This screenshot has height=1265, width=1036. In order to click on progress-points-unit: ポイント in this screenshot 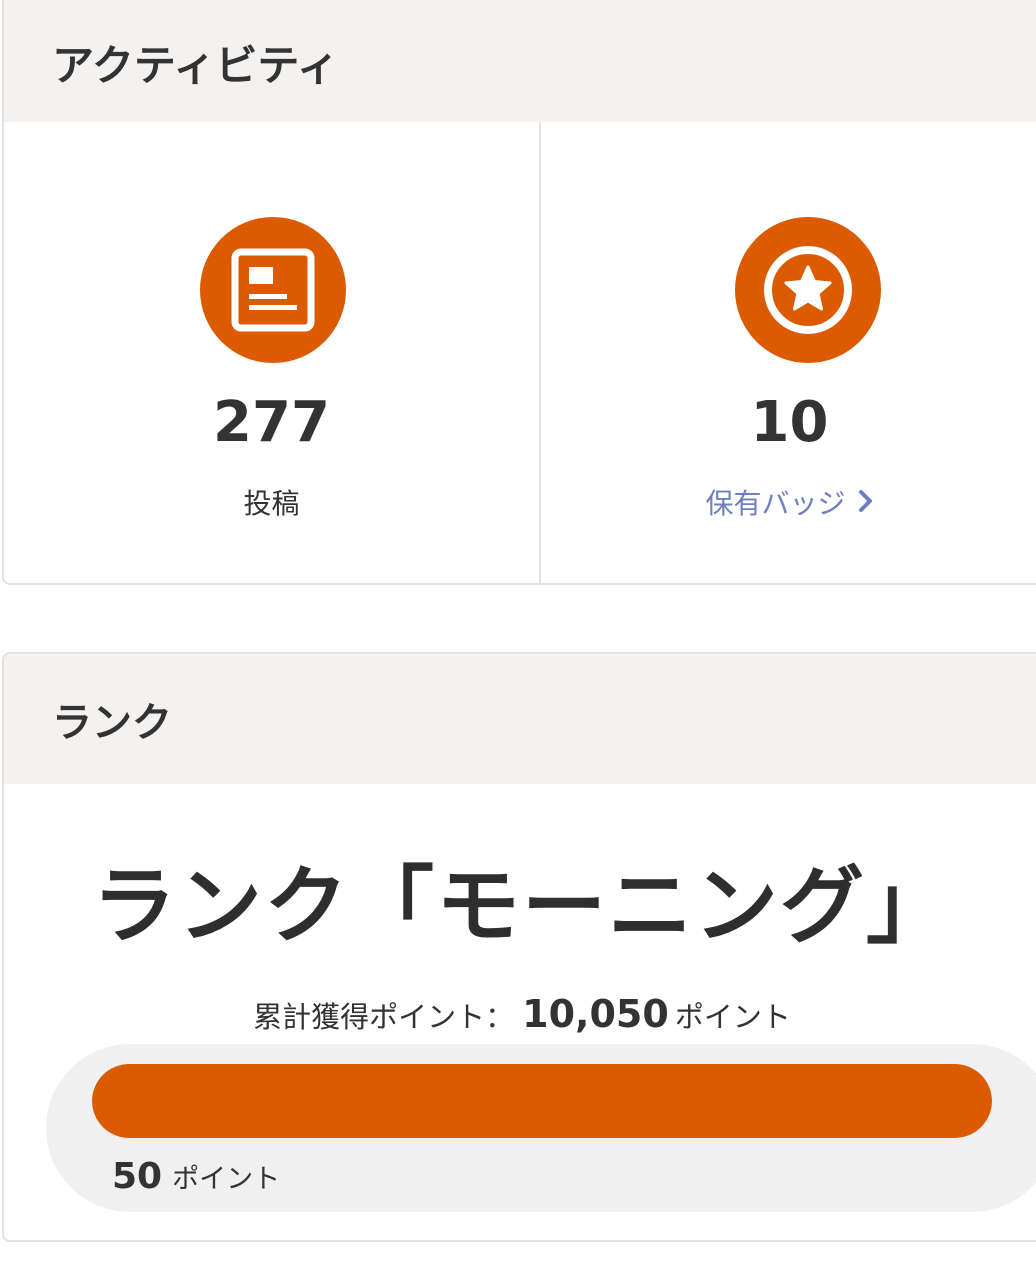, I will do `click(226, 1179)`.